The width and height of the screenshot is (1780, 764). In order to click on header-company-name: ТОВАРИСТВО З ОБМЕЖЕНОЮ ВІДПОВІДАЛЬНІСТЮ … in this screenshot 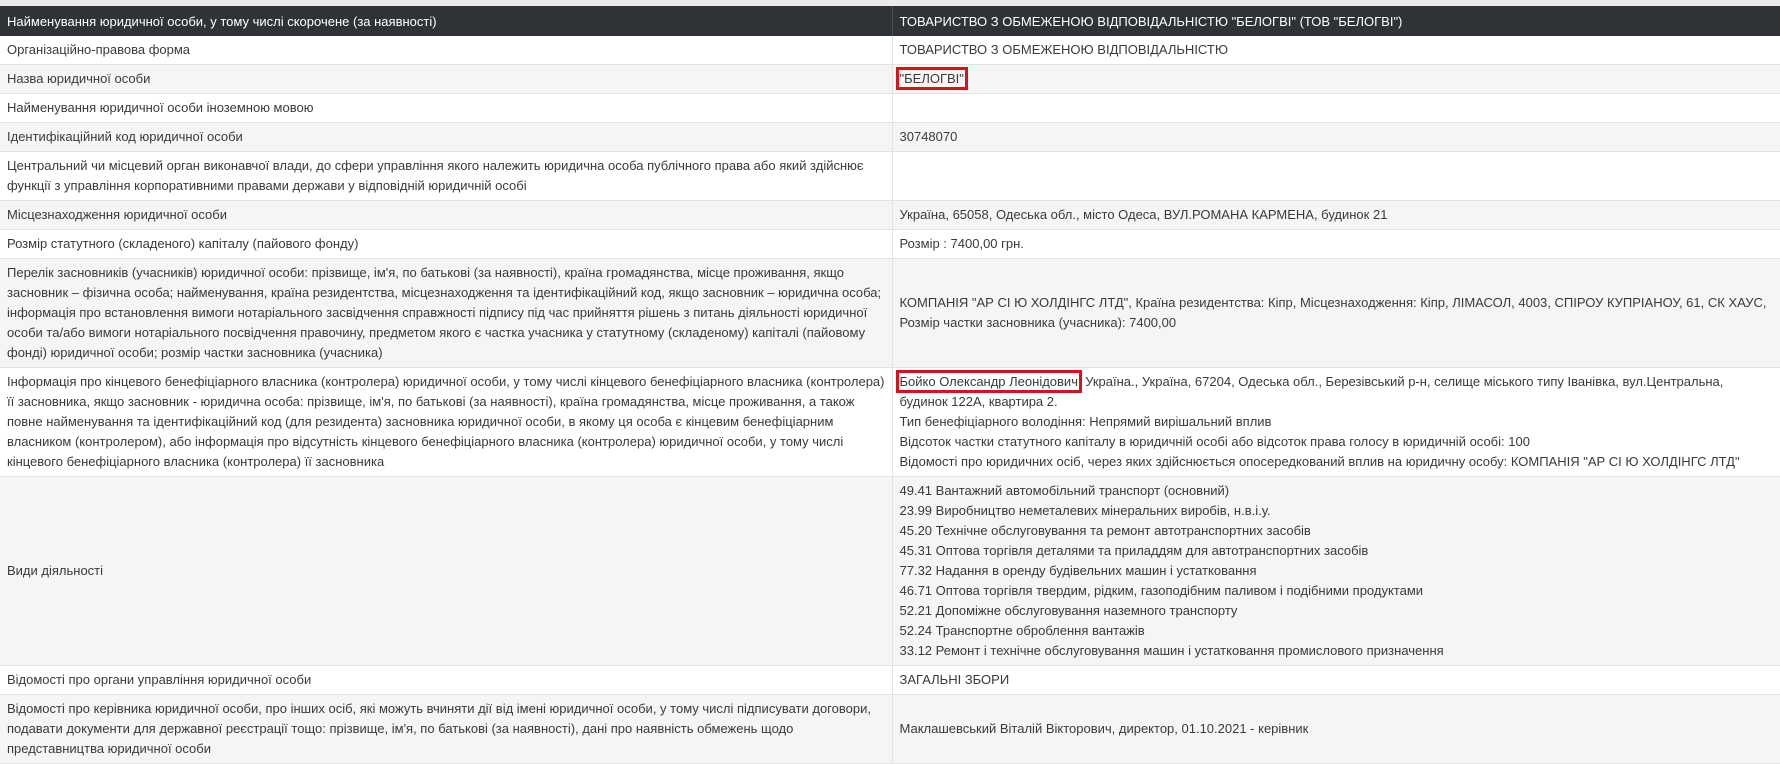, I will do `click(1336, 21)`.